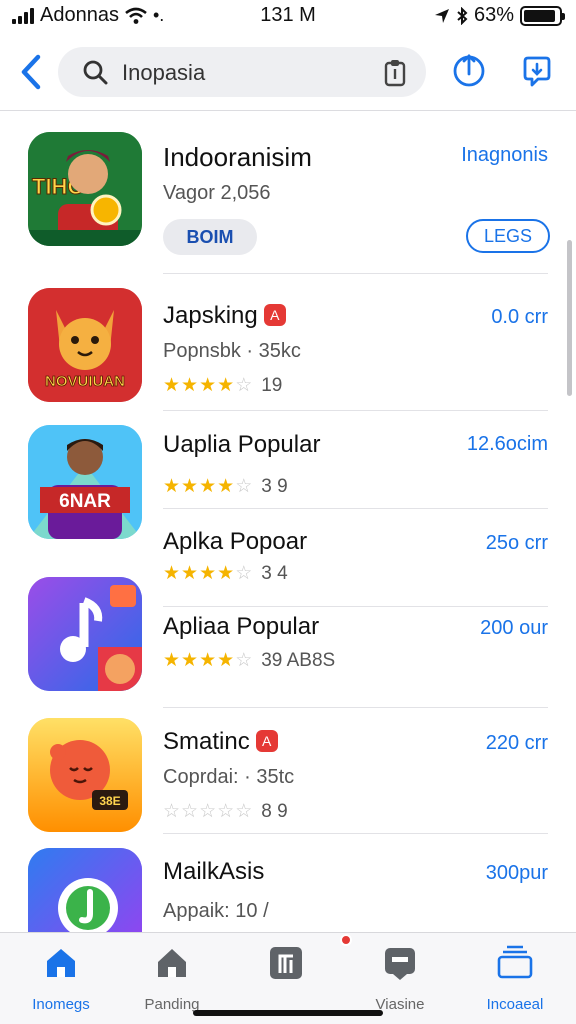  What do you see at coordinates (210, 315) in the screenshot?
I see `app-name-2-label: Japsking` at bounding box center [210, 315].